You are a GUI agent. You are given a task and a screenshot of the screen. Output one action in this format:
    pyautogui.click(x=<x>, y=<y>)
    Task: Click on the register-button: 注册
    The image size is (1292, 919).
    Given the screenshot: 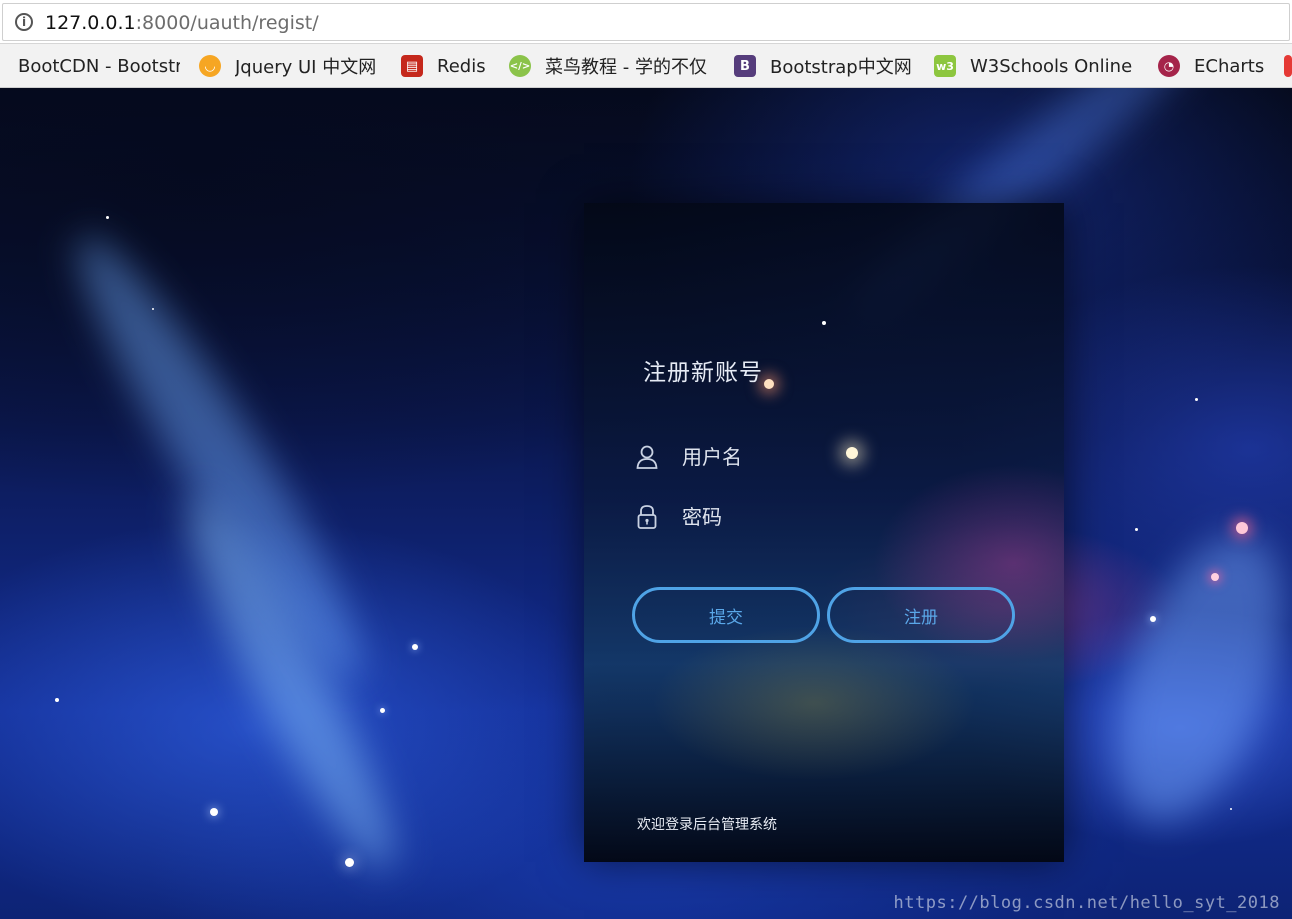 What is the action you would take?
    pyautogui.click(x=921, y=615)
    